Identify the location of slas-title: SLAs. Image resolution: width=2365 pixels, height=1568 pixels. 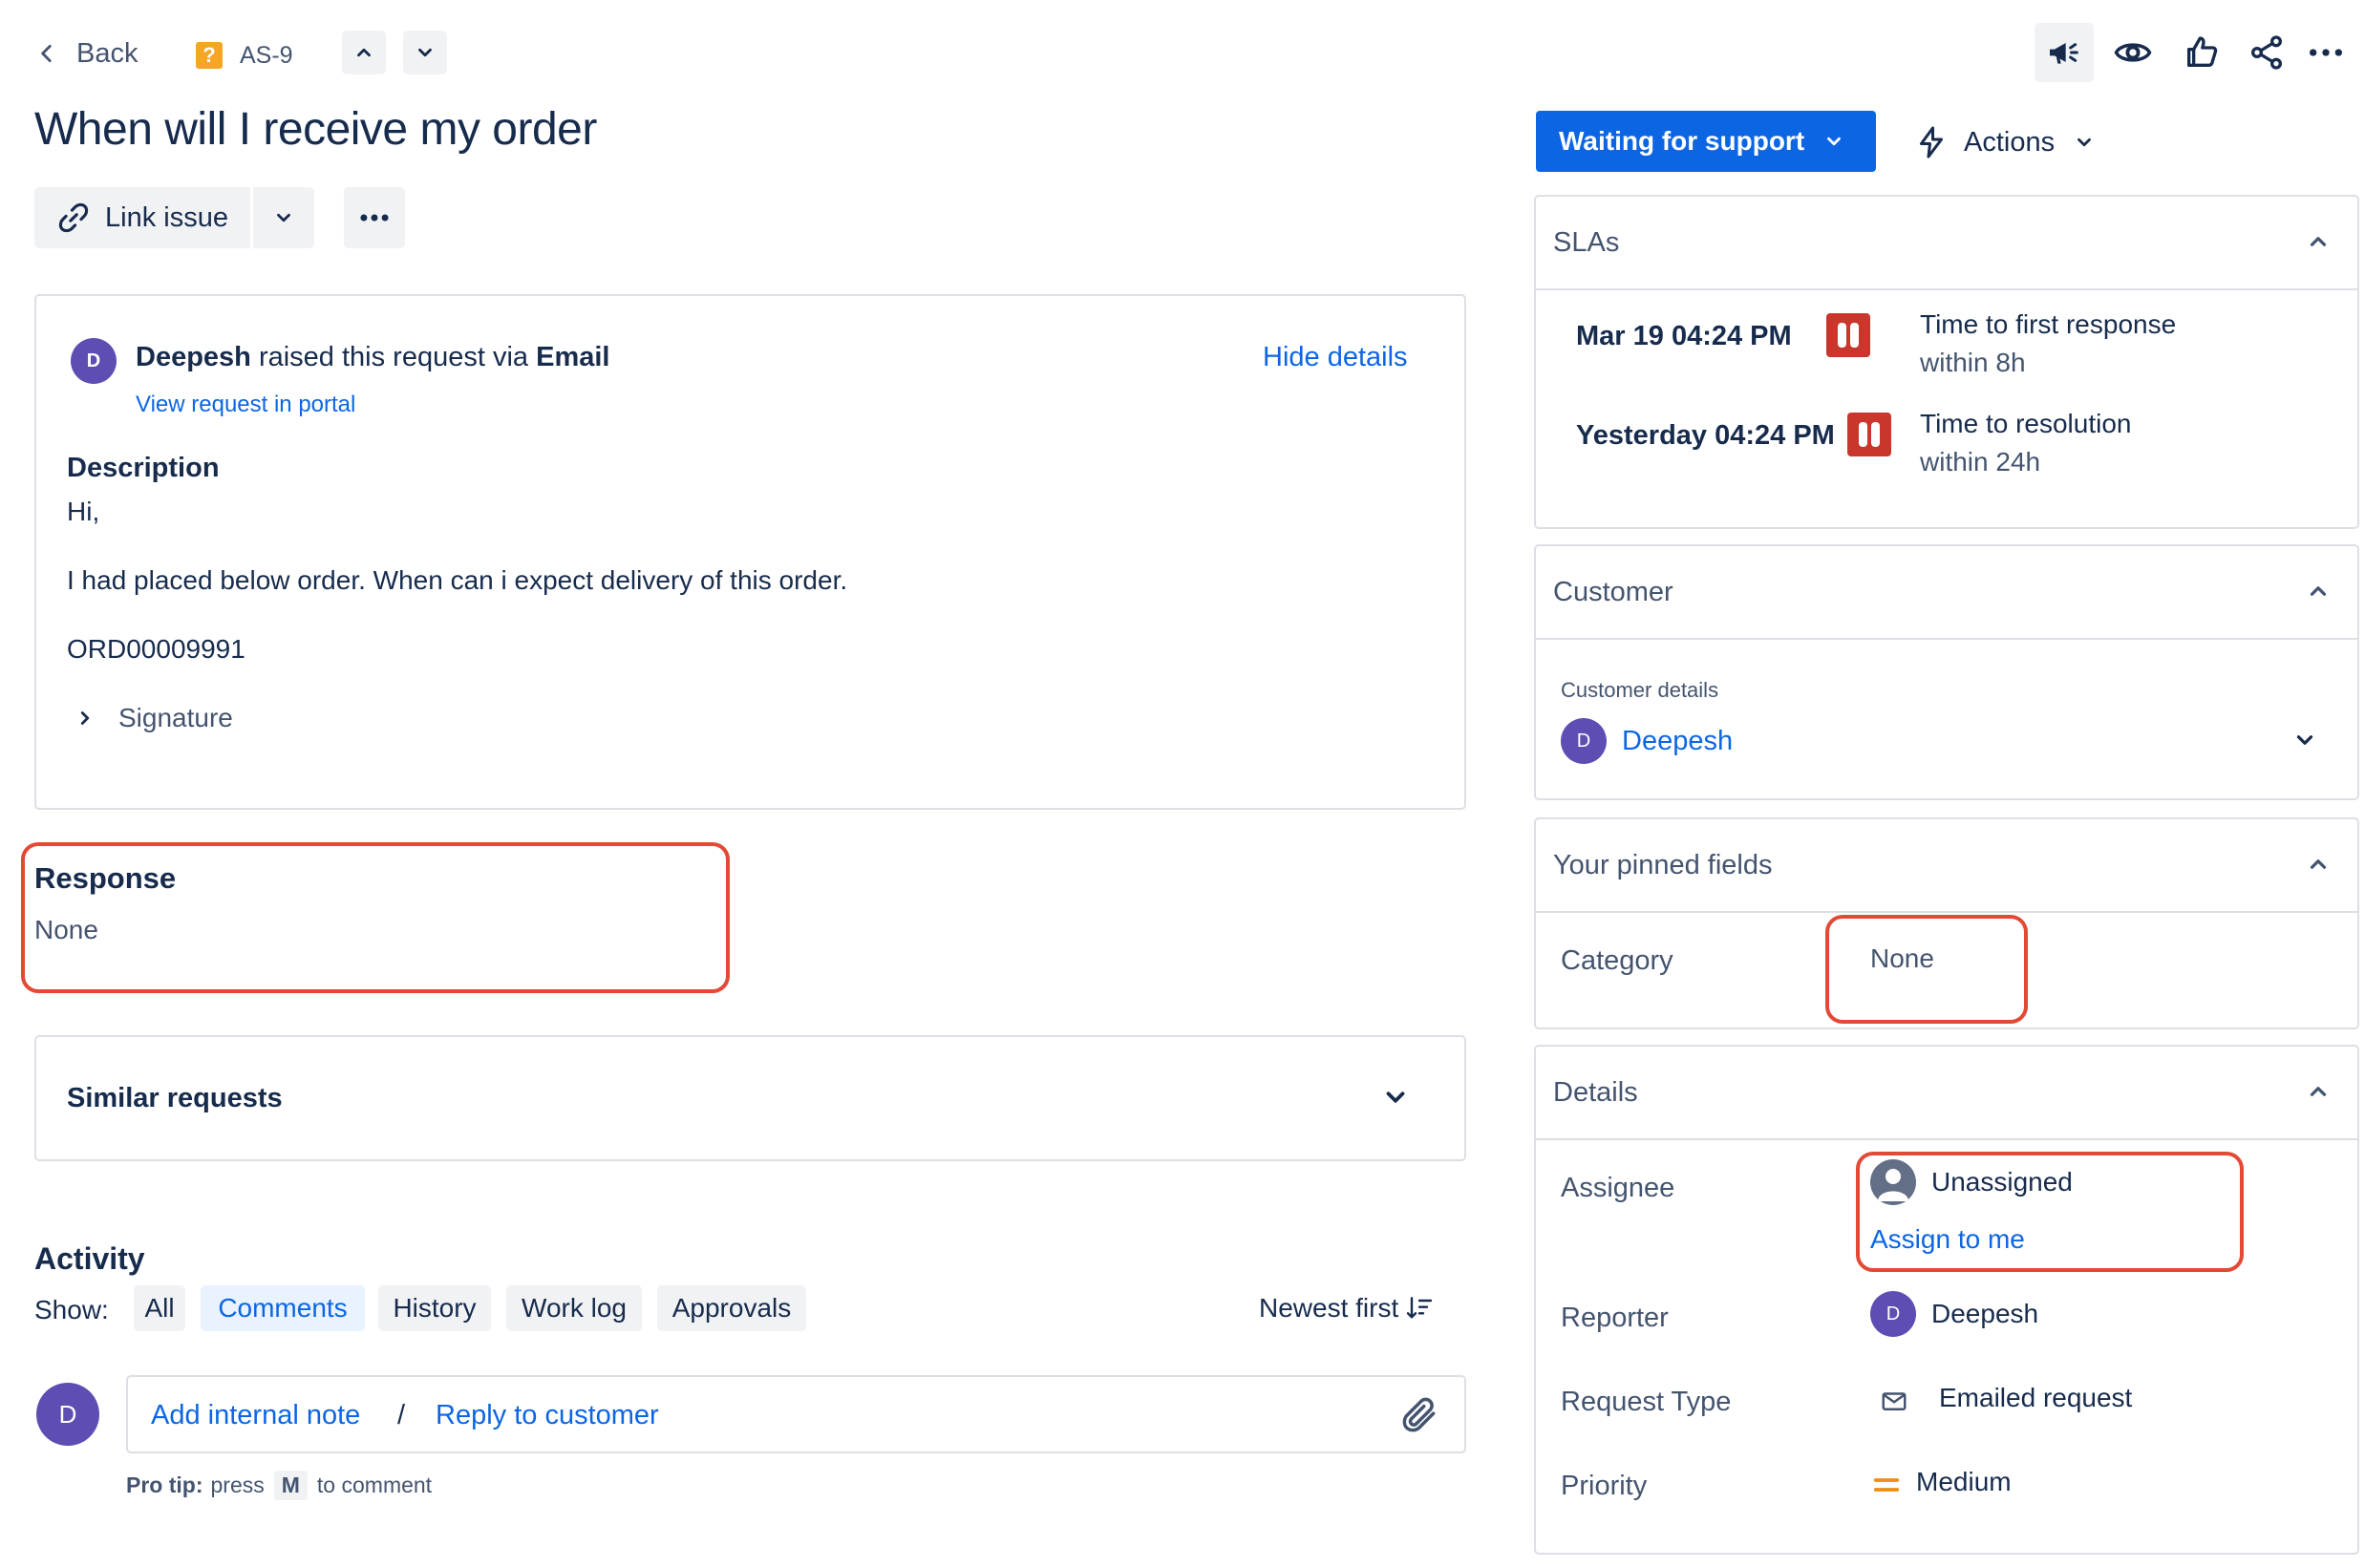
(1586, 242).